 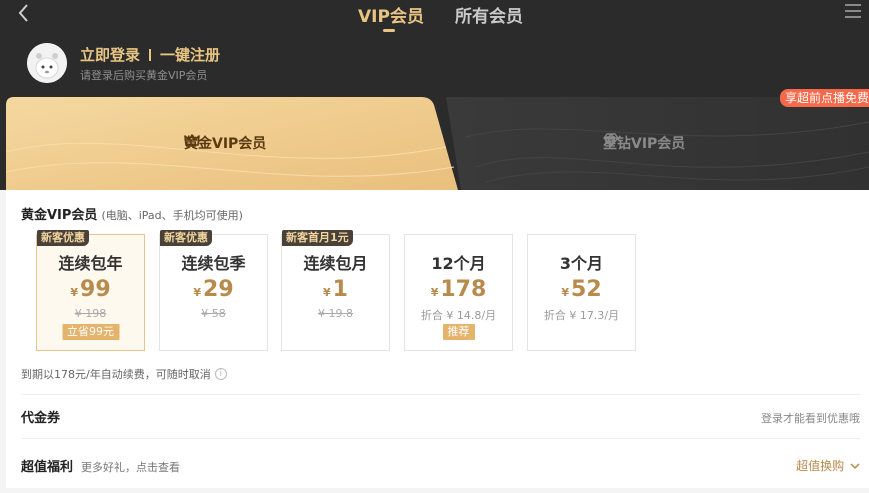 What do you see at coordinates (90, 313) in the screenshot?
I see `package-original-price: ¥ 198` at bounding box center [90, 313].